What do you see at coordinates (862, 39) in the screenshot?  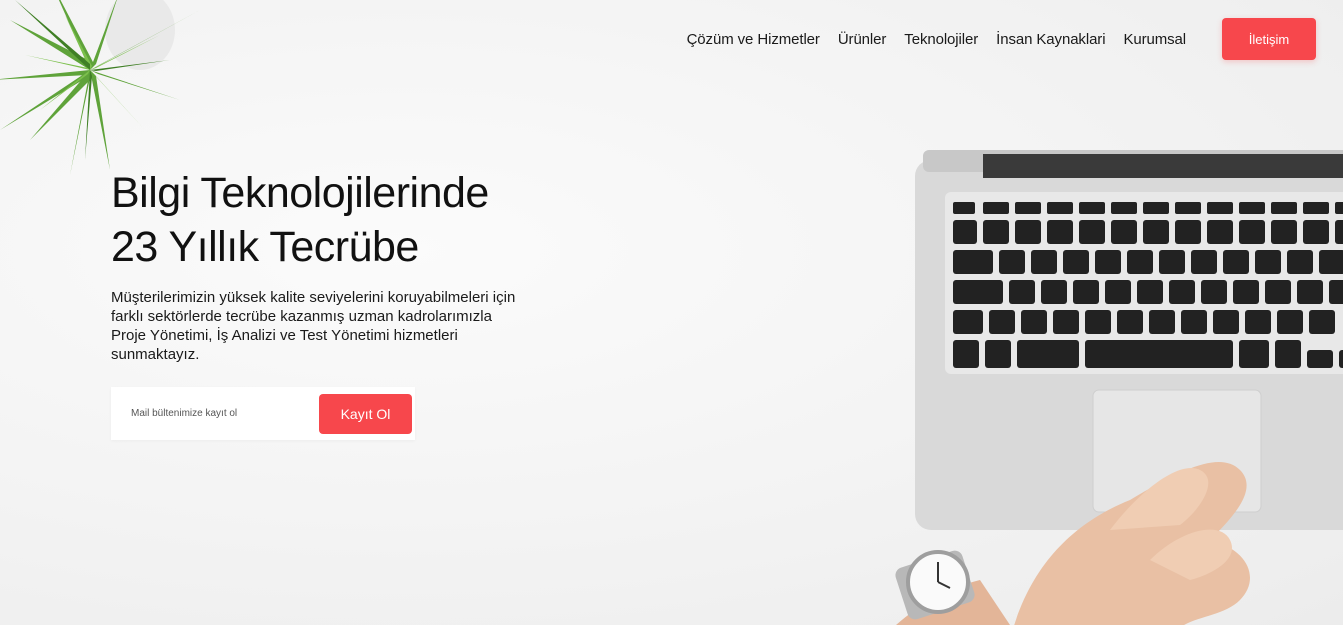 I see `nav-item-urunler: Ürünler` at bounding box center [862, 39].